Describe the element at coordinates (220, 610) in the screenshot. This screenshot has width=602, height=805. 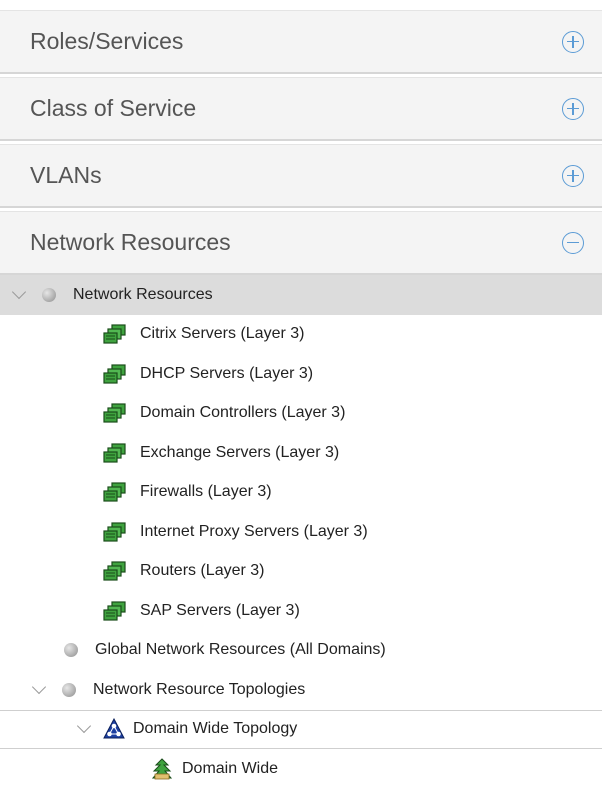
I see `tree-item-label: SAP Servers (Layer 3)` at that location.